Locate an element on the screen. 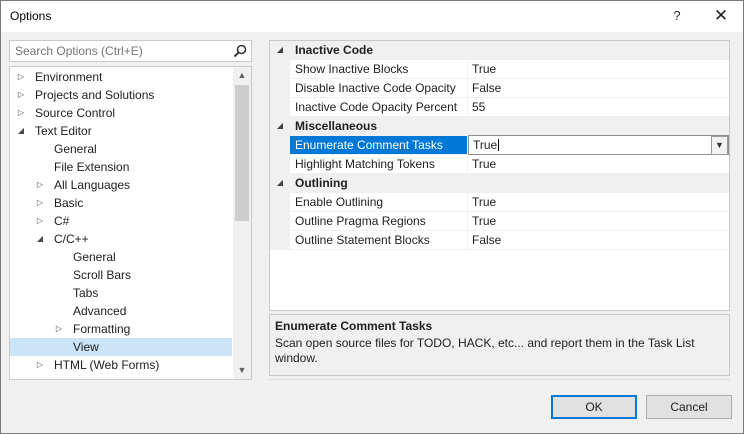 This screenshot has width=744, height=434. property-value-text: 55 is located at coordinates (479, 107).